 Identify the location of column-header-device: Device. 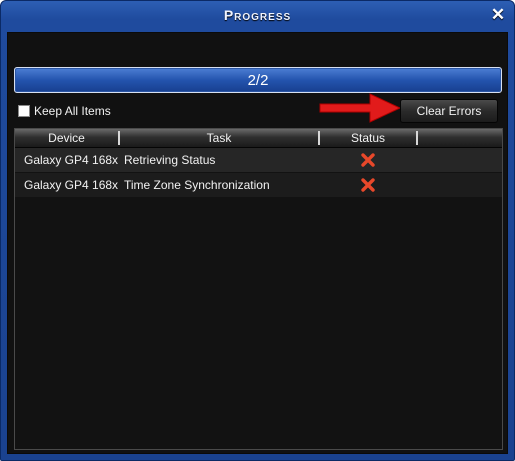
(66, 138).